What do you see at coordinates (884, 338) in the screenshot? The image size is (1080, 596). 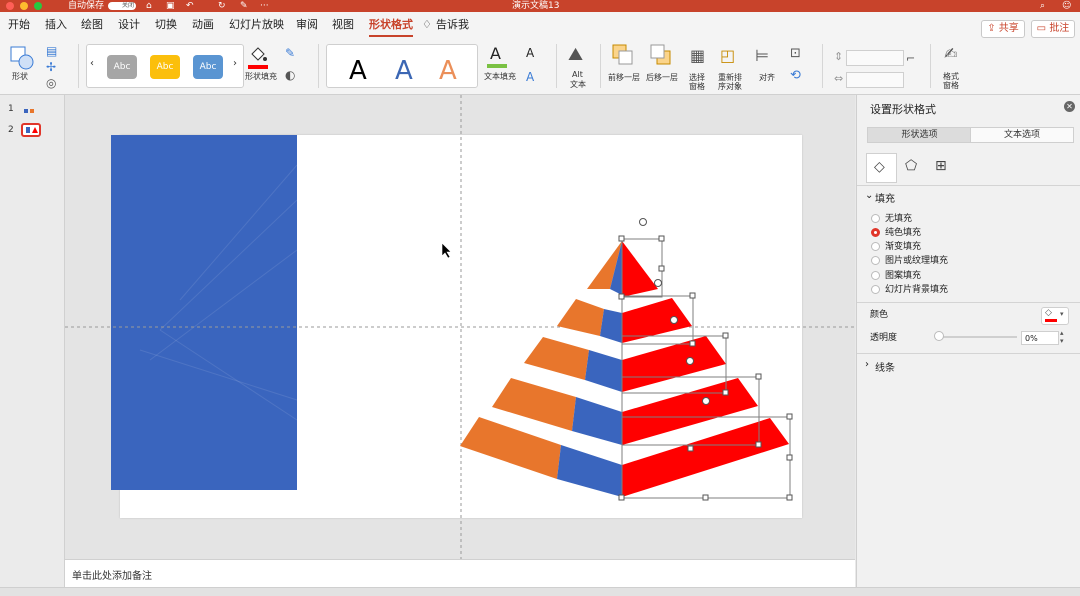 I see `transparency-label: 透明度` at bounding box center [884, 338].